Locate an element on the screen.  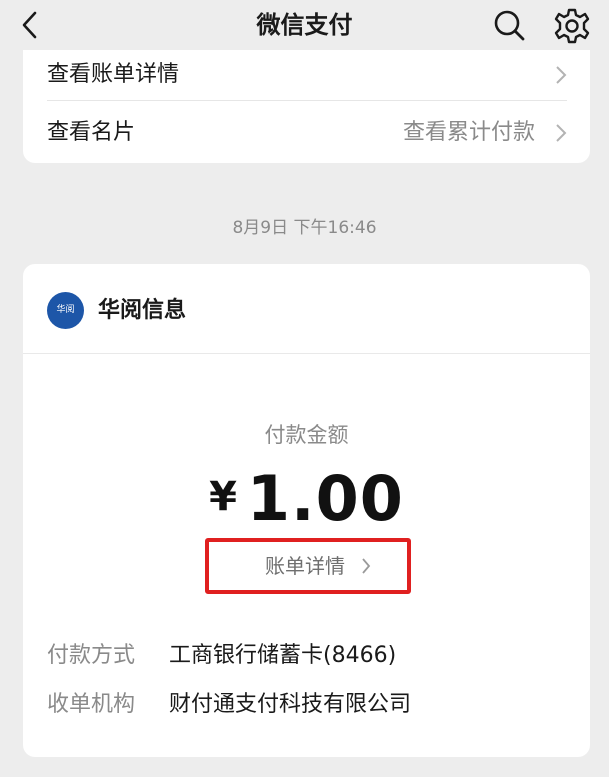
payment-method-row: 付款方式 工商银行储蓄卡(8466) is located at coordinates (307, 656).